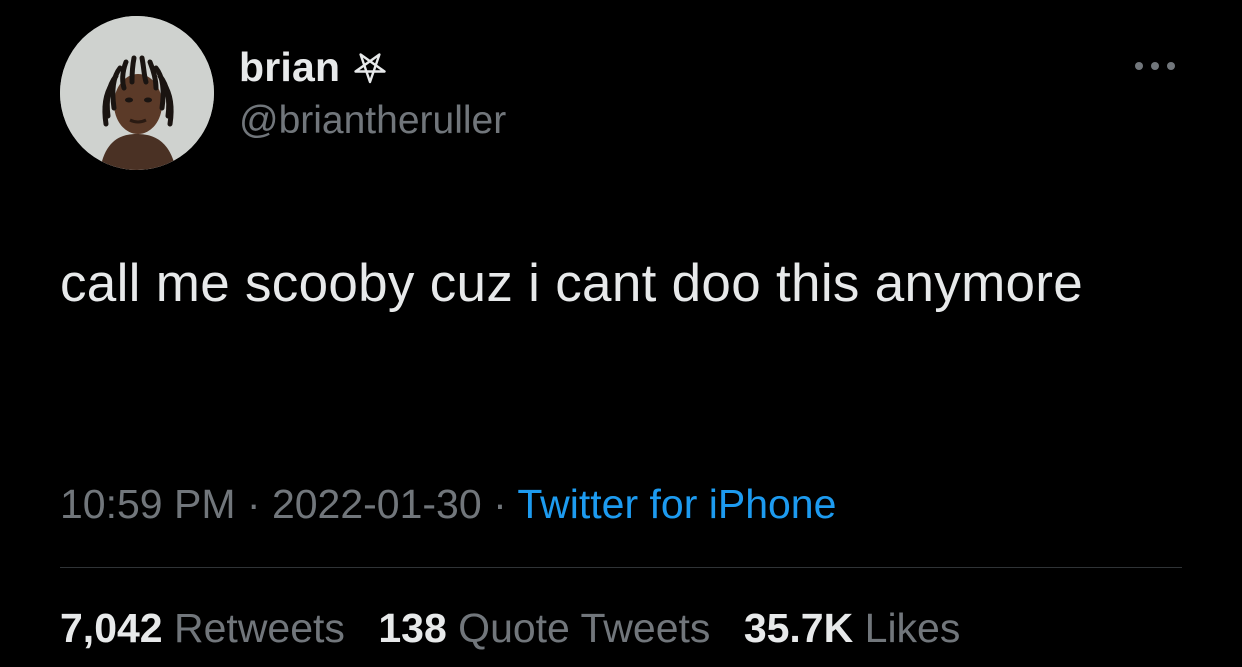 The image size is (1242, 667). I want to click on retweets-stat: 7,042 Retweets, so click(202, 628).